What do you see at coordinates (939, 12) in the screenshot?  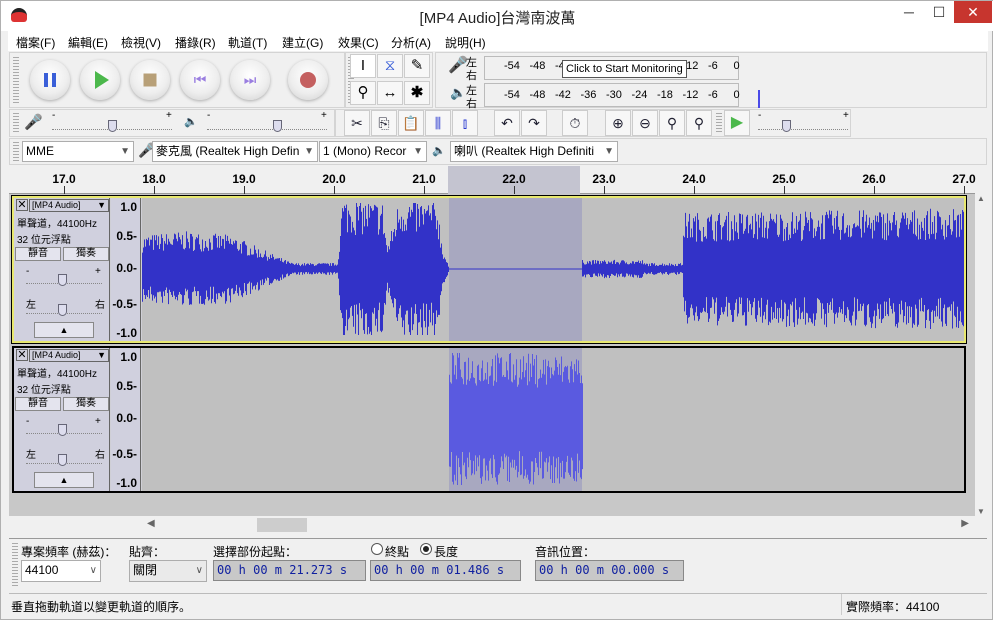 I see `maximize-button: ☐` at bounding box center [939, 12].